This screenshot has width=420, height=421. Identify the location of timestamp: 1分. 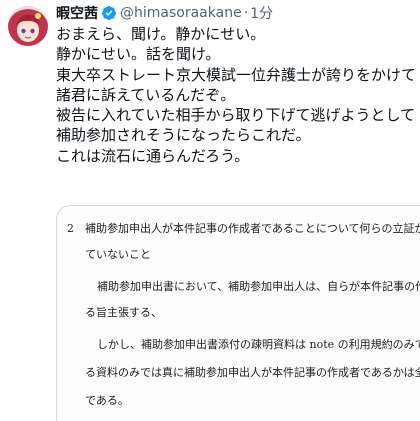
(261, 13).